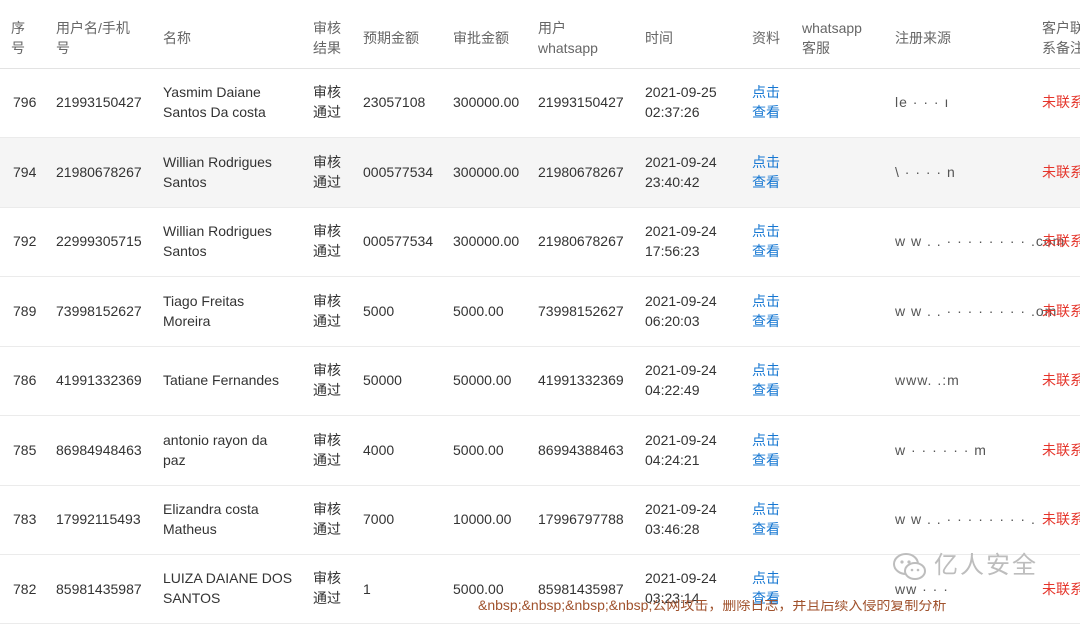 The height and width of the screenshot is (624, 1080). Describe the element at coordinates (659, 38) in the screenshot. I see `header-time: 时间` at that location.